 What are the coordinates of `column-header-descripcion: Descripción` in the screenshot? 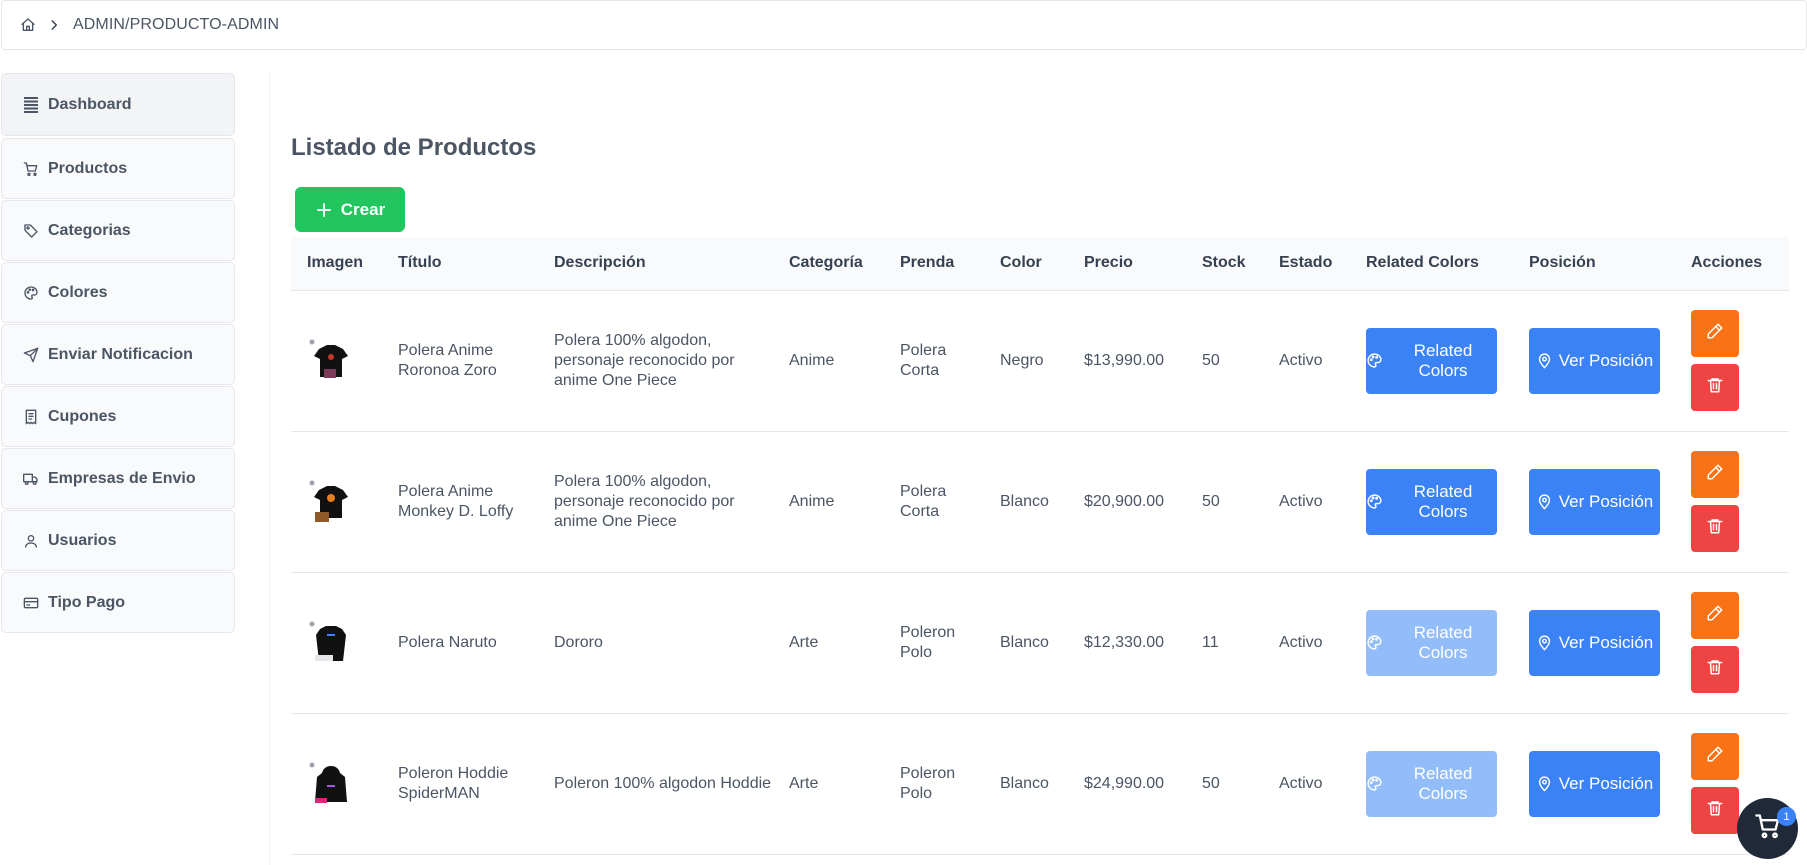 It's located at (600, 263).